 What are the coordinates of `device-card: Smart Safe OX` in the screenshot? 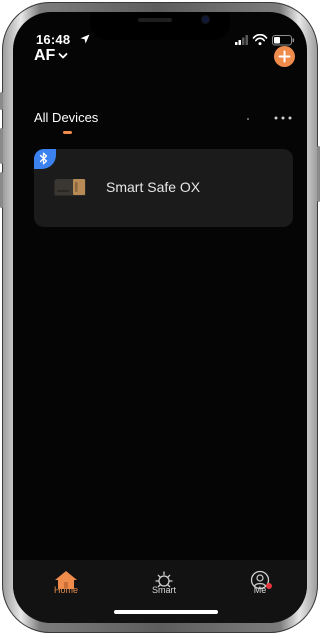 It's located at (163, 188).